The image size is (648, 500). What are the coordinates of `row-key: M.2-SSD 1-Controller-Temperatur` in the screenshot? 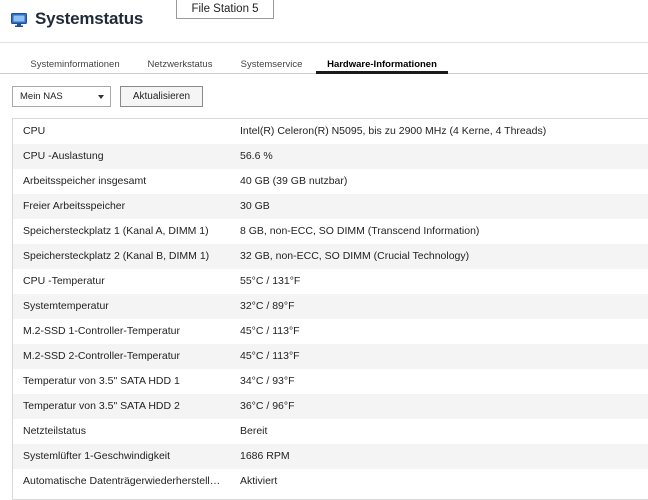 It's located at (101, 331).